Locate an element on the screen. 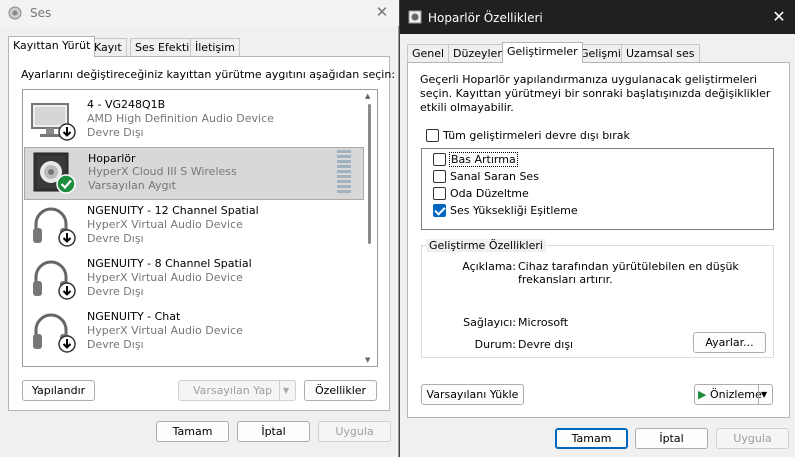  enhancement-label: Sanal Saran Ses is located at coordinates (494, 176).